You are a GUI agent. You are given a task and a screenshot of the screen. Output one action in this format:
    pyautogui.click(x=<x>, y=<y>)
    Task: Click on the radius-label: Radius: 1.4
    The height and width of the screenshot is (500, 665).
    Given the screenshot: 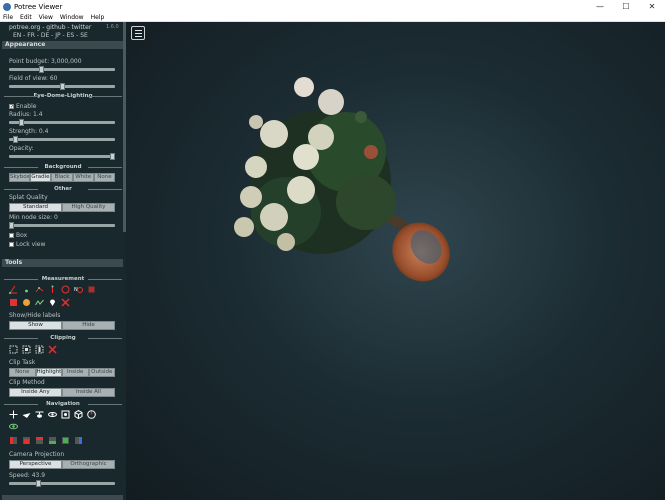 What is the action you would take?
    pyautogui.click(x=26, y=114)
    